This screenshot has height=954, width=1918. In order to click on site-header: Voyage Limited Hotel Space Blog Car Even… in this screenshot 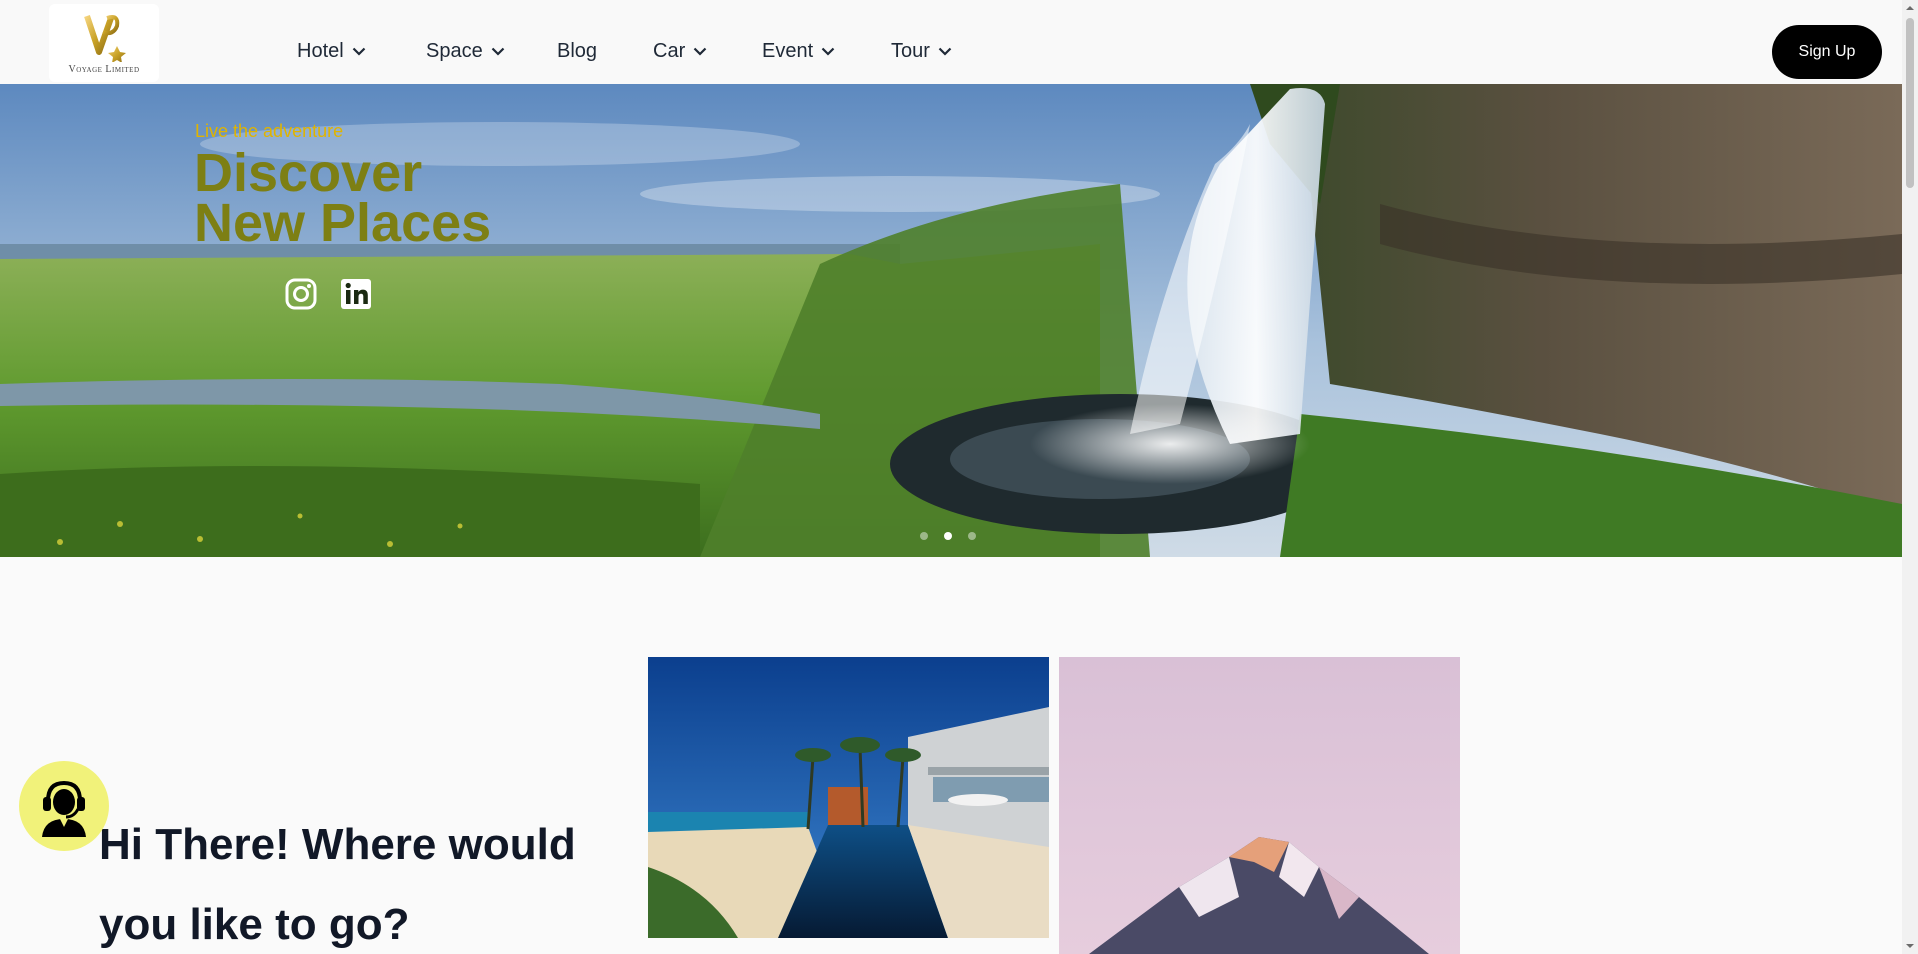, I will do `click(951, 42)`.